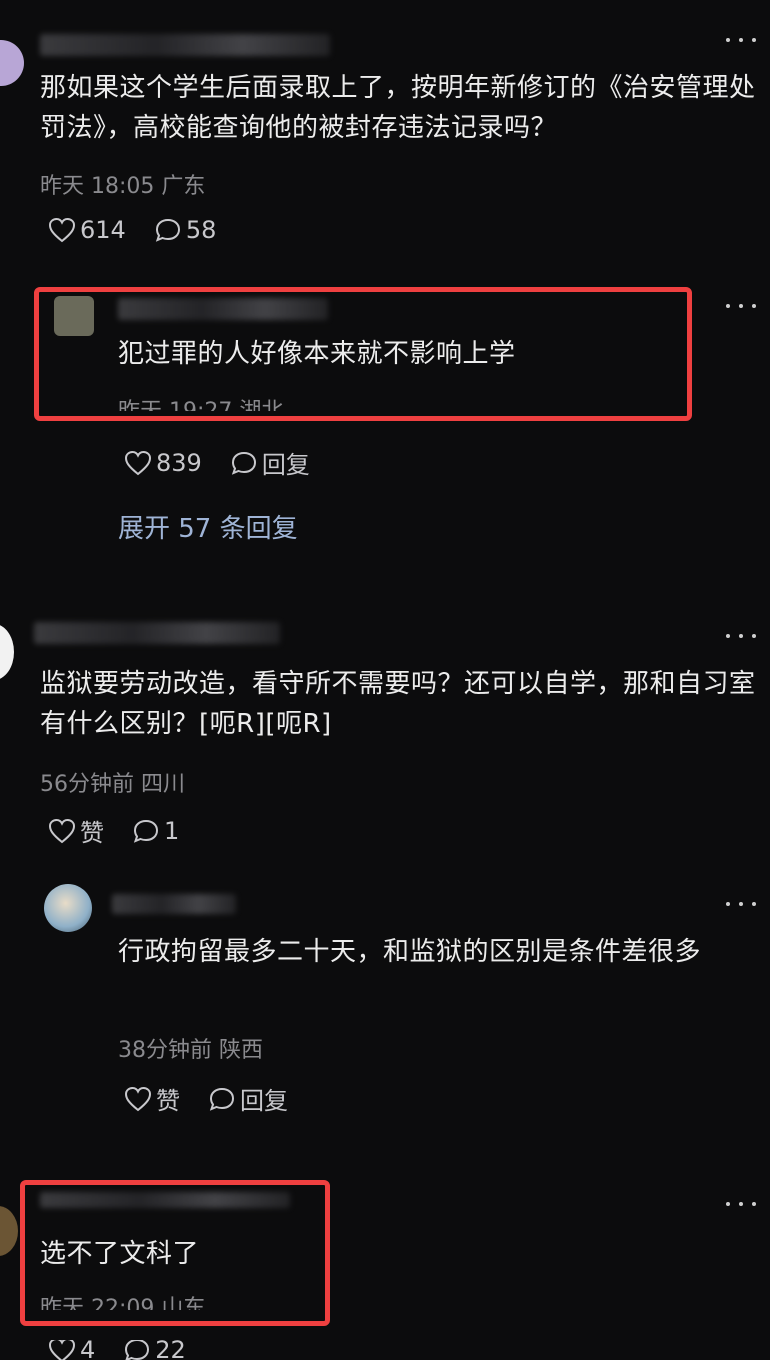  I want to click on reply-count: 22, so click(170, 1350).